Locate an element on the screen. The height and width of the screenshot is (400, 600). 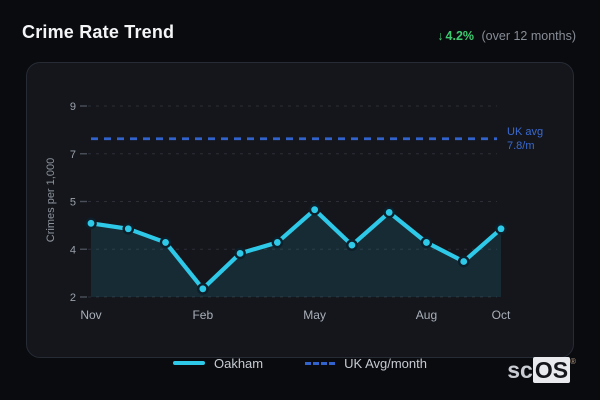
legend-item-oakham: Oakham is located at coordinates (218, 363).